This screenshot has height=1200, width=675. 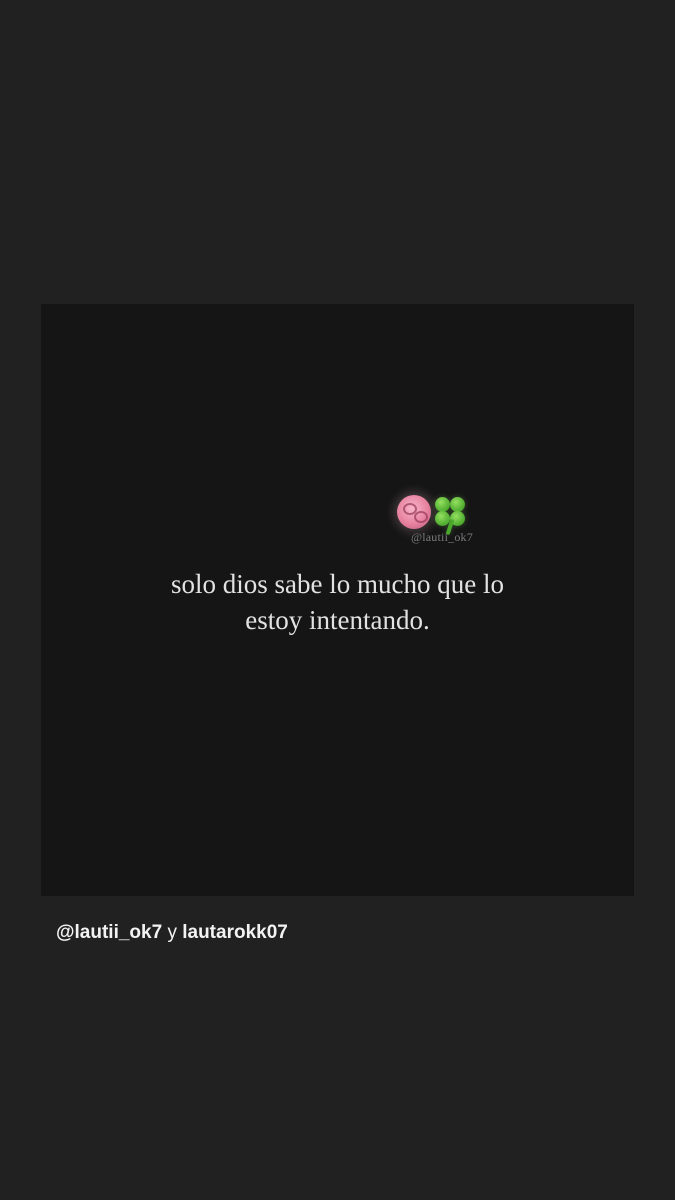 I want to click on quote-line-1: solo dios sabe lo mucho que lo, so click(x=337, y=584).